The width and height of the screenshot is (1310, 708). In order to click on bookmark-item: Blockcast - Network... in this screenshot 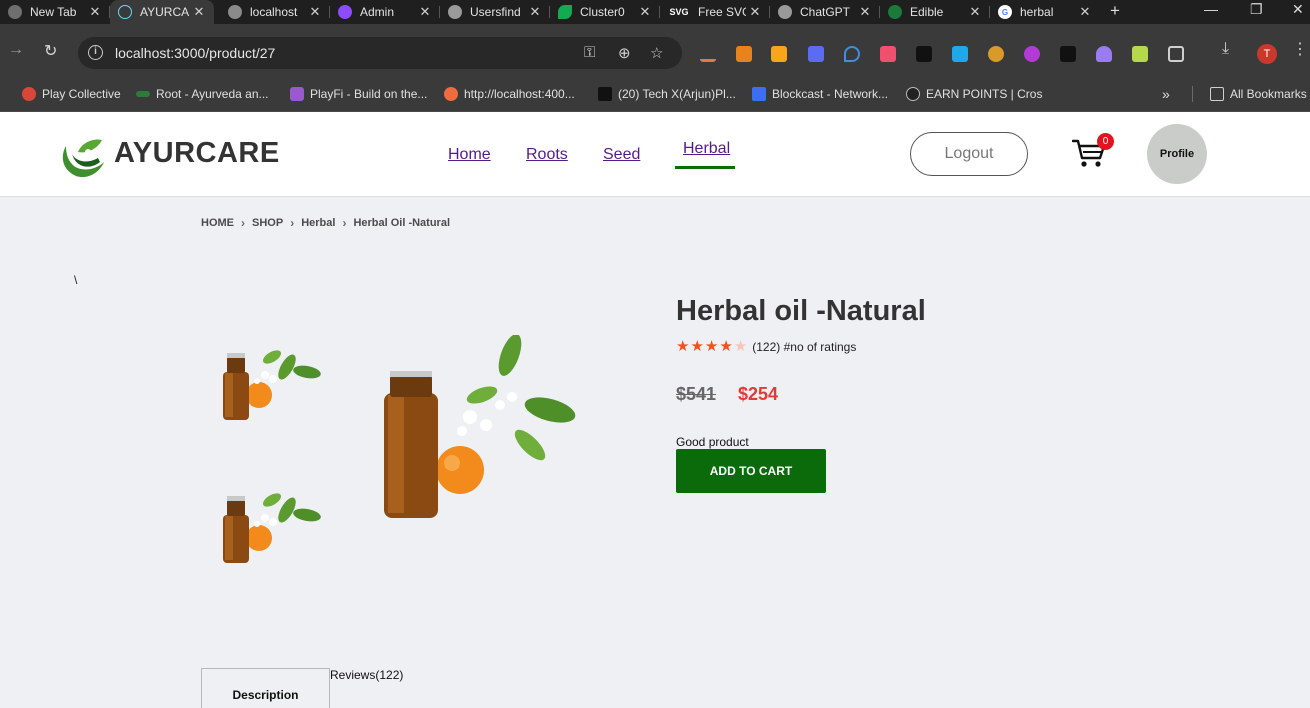, I will do `click(820, 94)`.